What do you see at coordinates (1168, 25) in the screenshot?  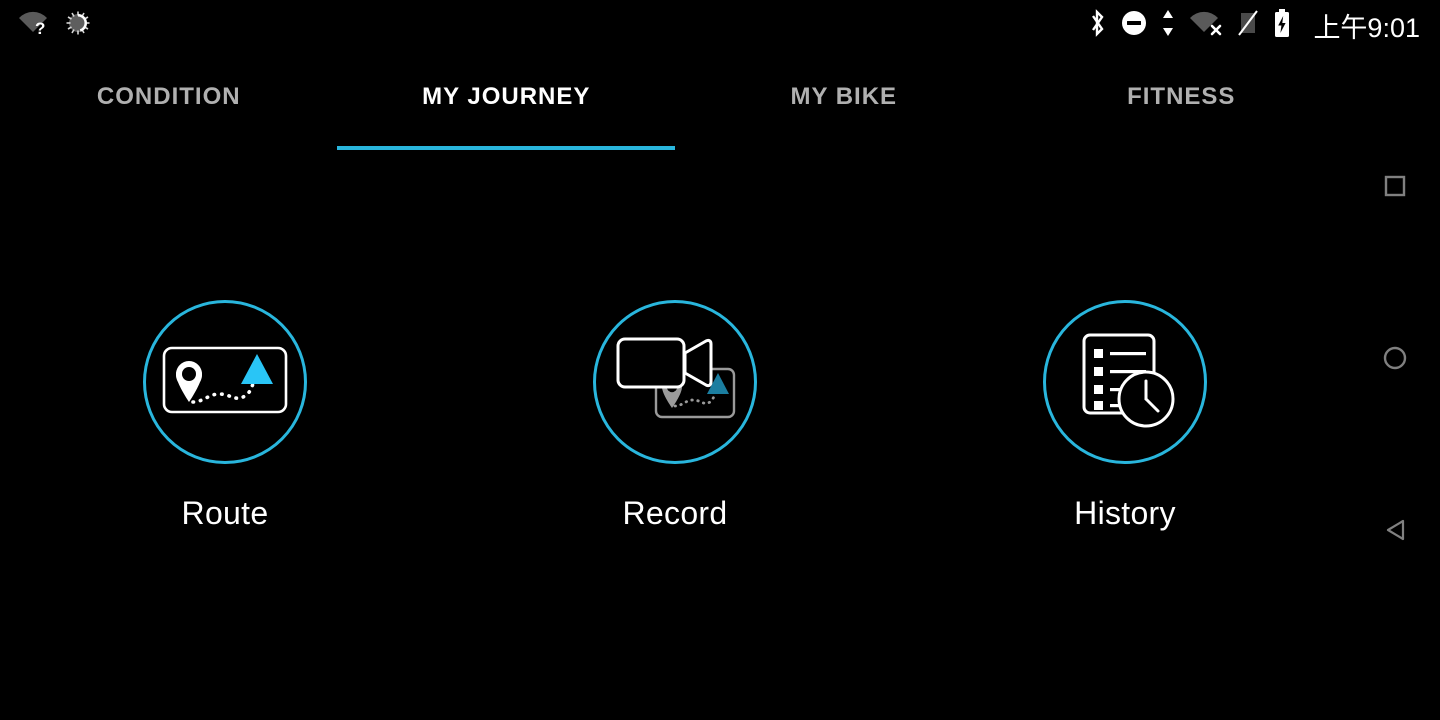 I see `data-transfer-icon` at bounding box center [1168, 25].